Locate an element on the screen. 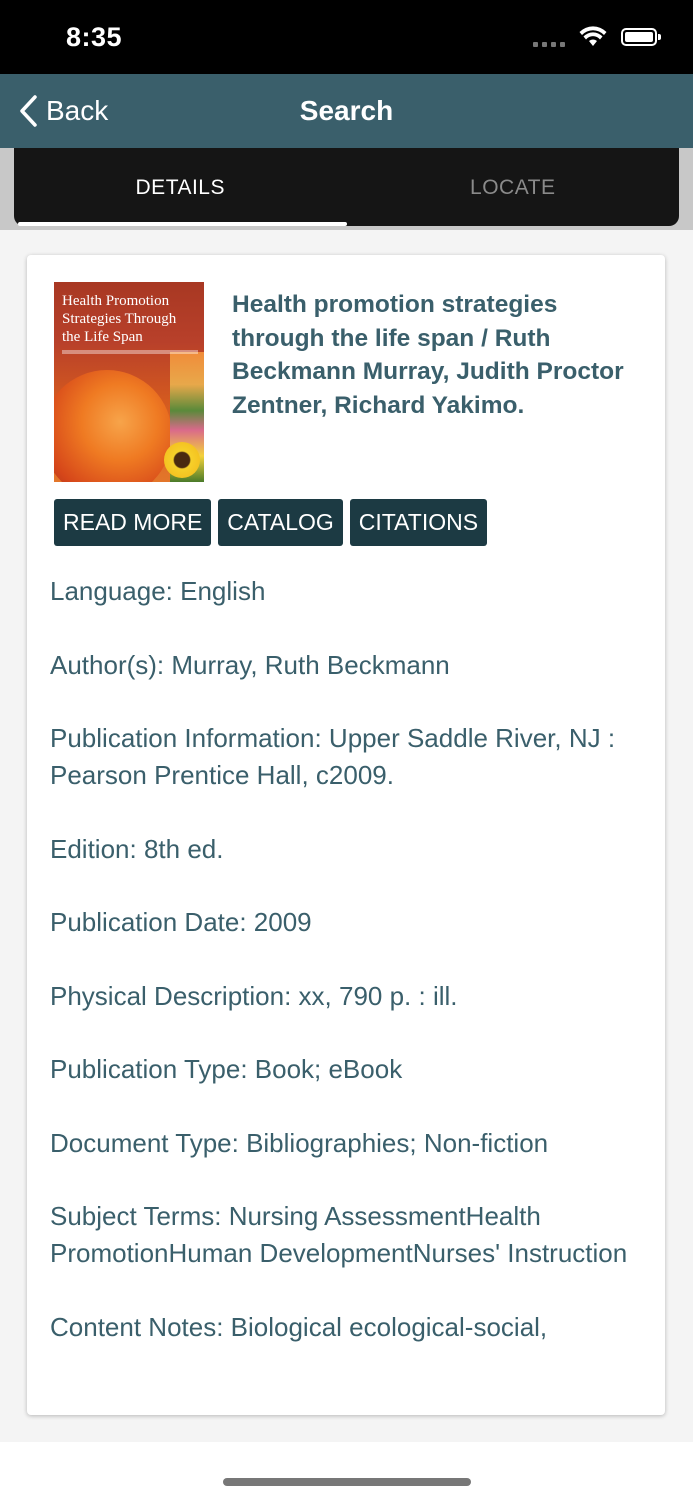 The image size is (693, 1500). action-buttons: READ MORE CATALOG CITATIONS is located at coordinates (271, 522).